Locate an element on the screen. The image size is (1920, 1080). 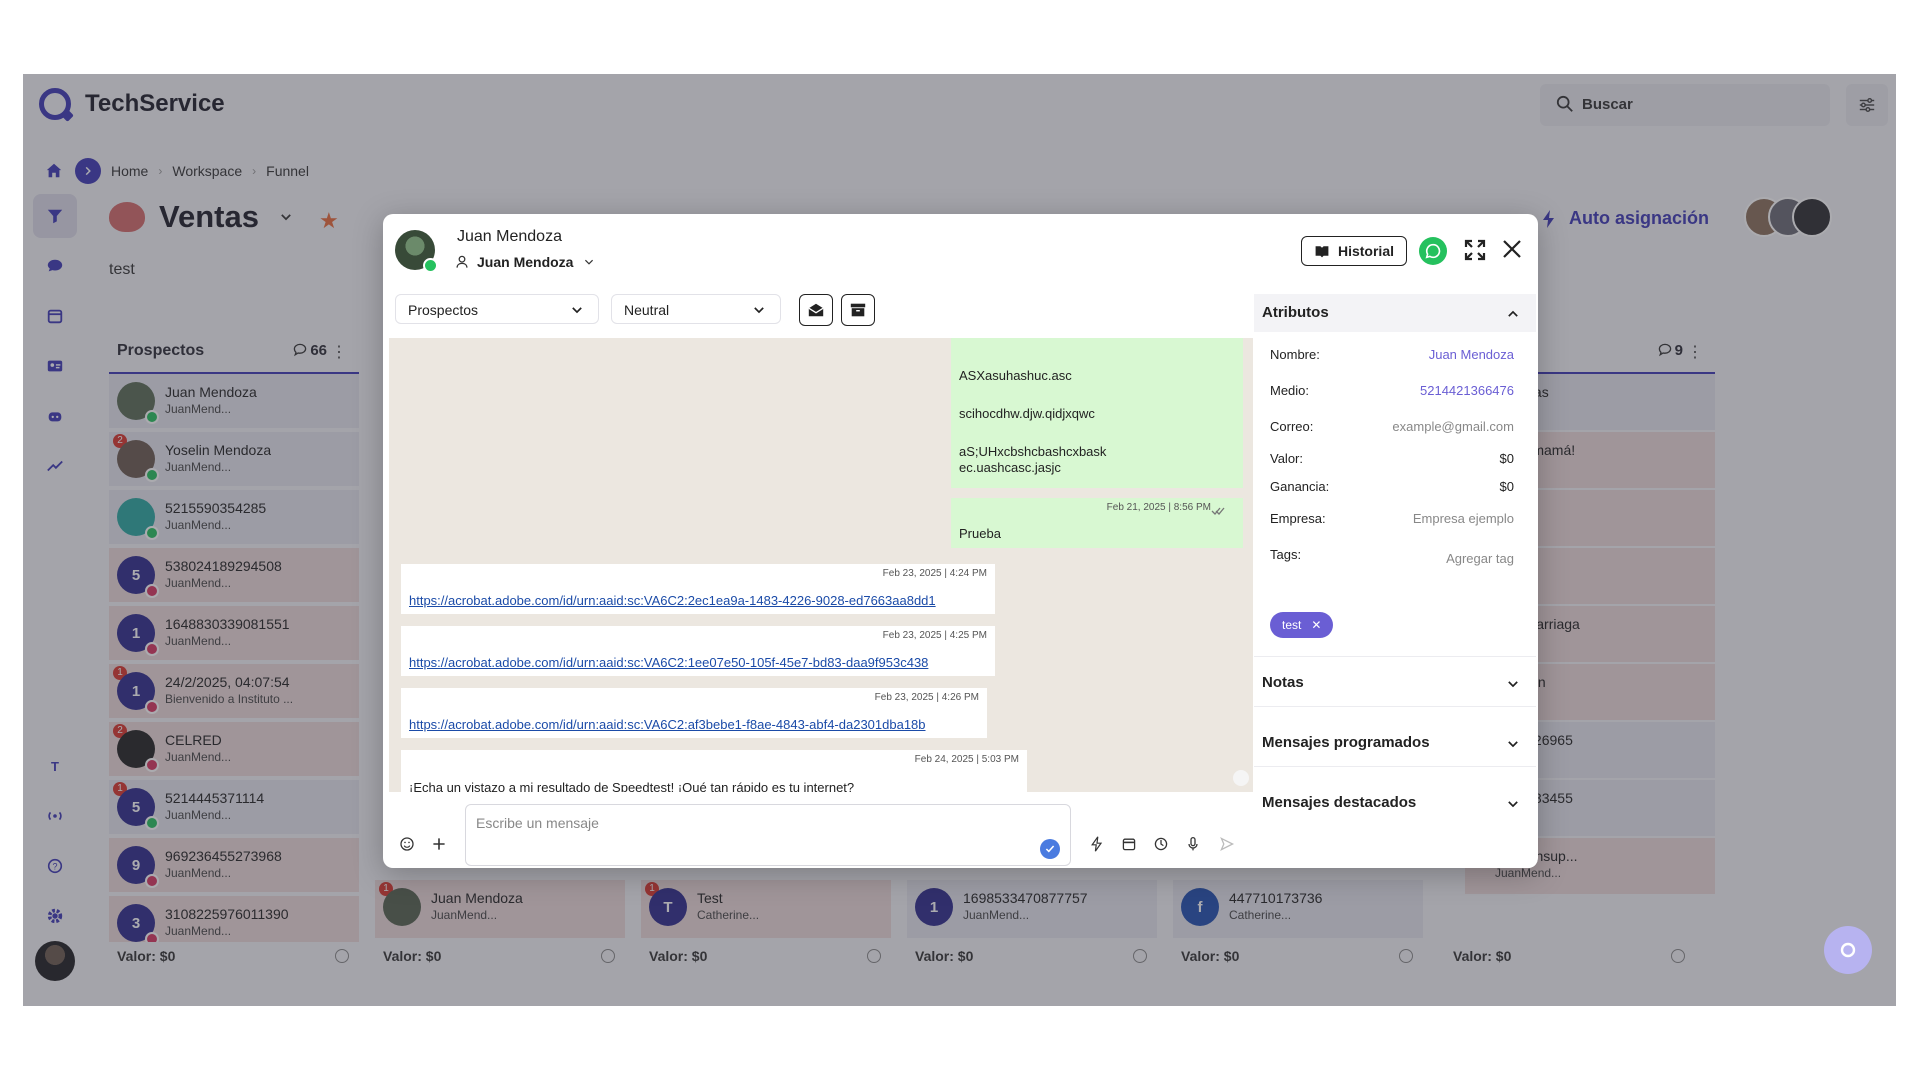
lightning-icon is located at coordinates (1097, 844).